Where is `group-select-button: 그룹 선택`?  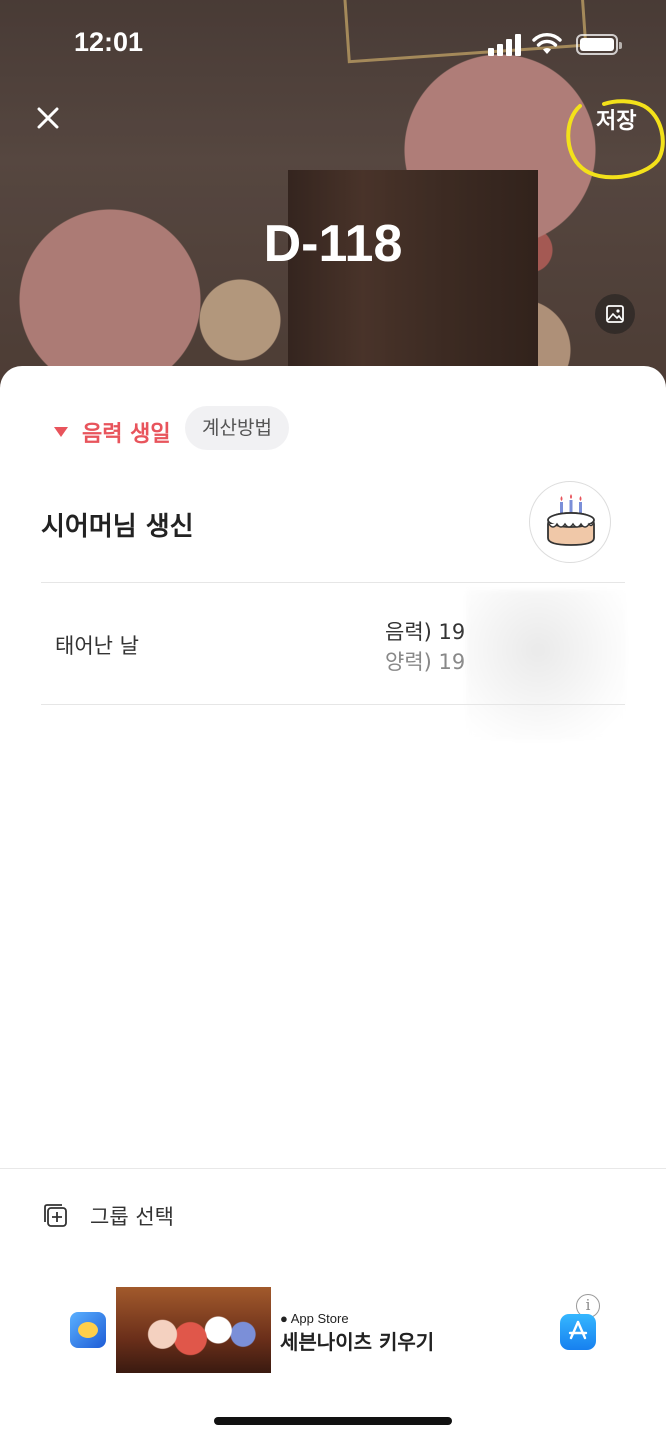 group-select-button: 그룹 선택 is located at coordinates (108, 1216).